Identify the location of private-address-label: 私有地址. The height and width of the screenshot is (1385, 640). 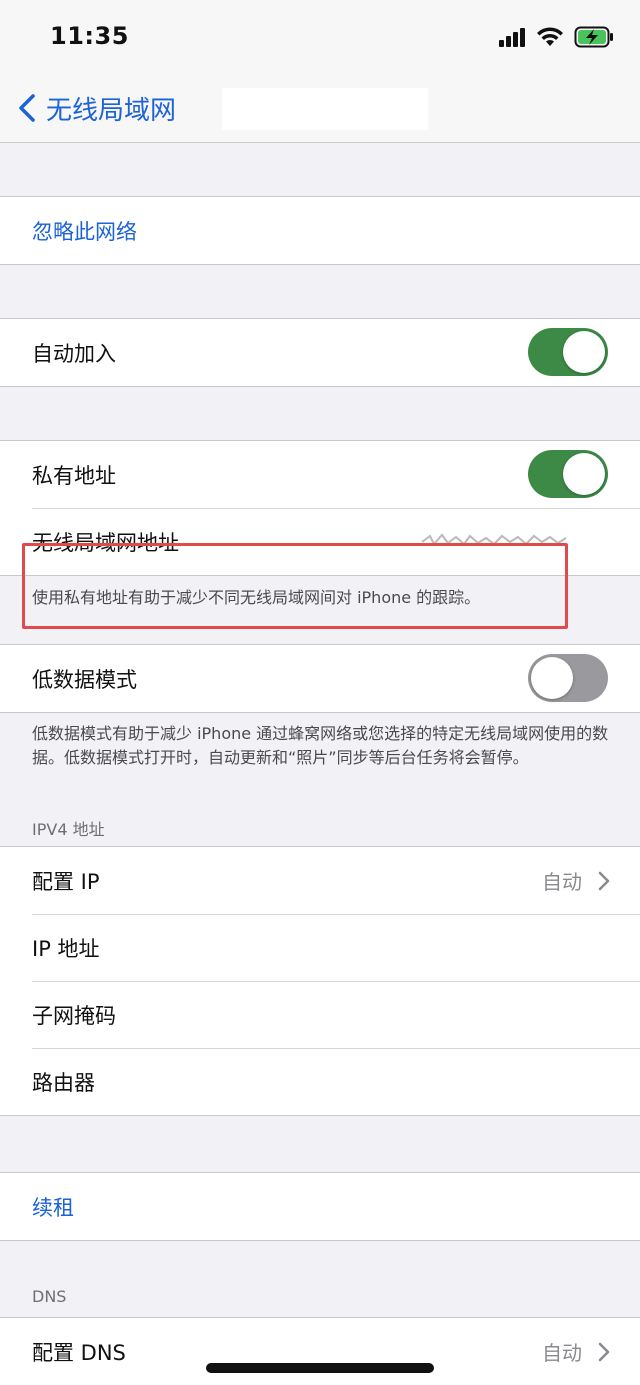
(74, 475).